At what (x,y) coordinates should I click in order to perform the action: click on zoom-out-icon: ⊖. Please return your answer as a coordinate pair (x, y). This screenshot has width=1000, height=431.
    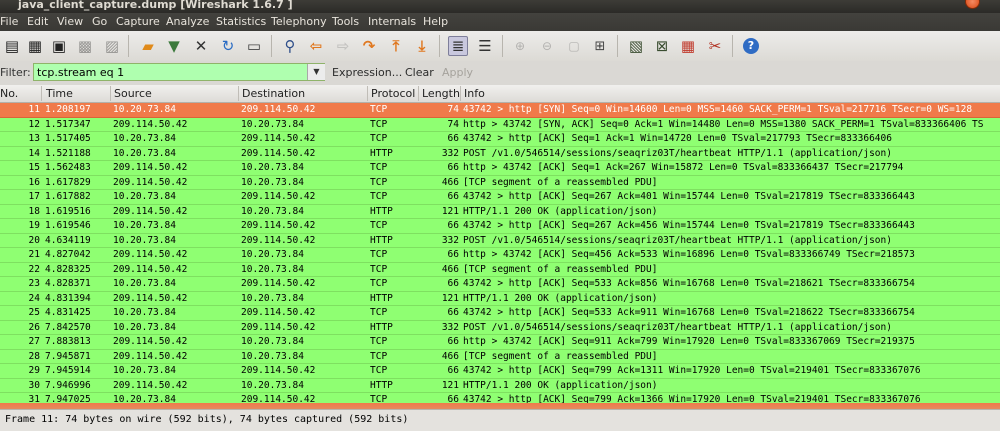
    Looking at the image, I should click on (547, 46).